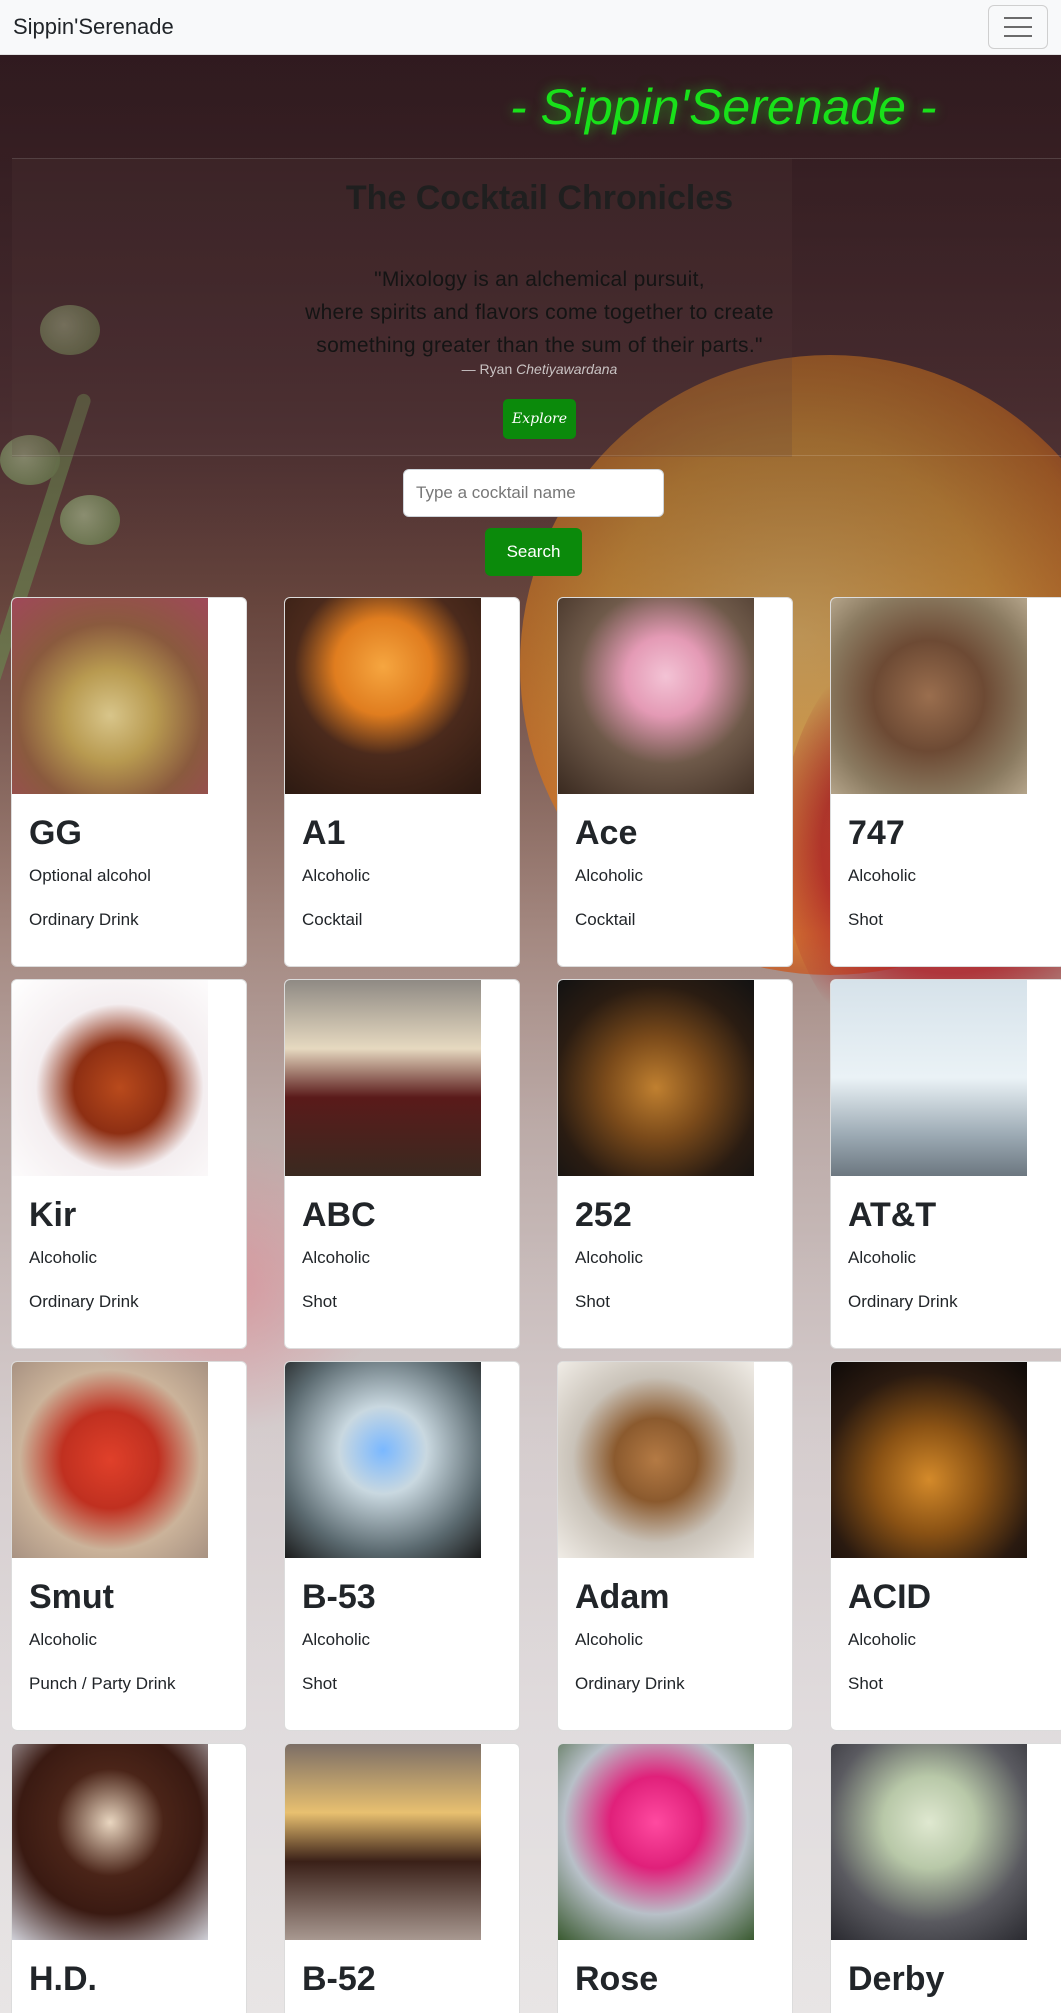 The width and height of the screenshot is (1061, 2013). I want to click on cocktail-card: 747 Alcoholic Shot, so click(945, 782).